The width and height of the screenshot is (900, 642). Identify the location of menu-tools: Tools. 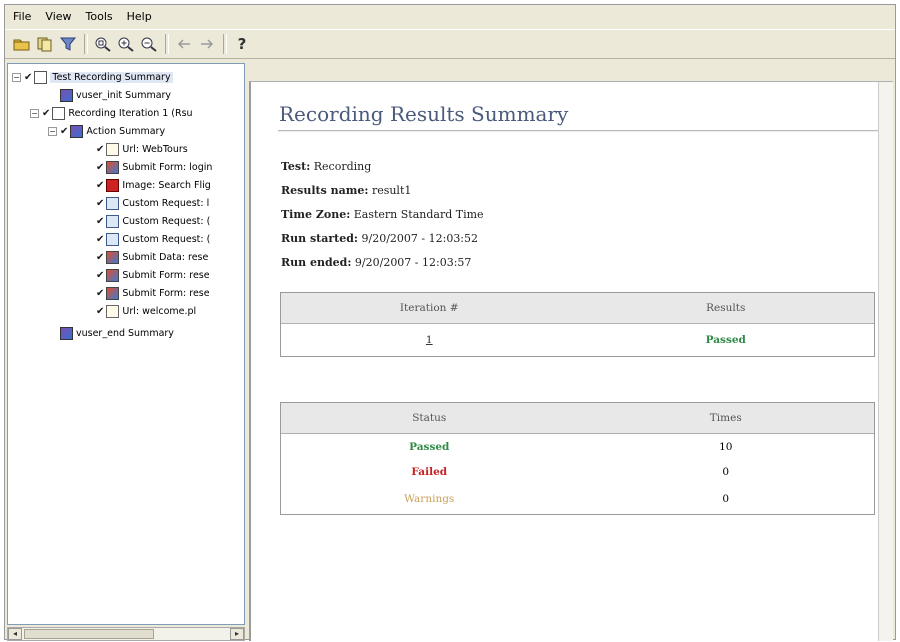
(99, 16).